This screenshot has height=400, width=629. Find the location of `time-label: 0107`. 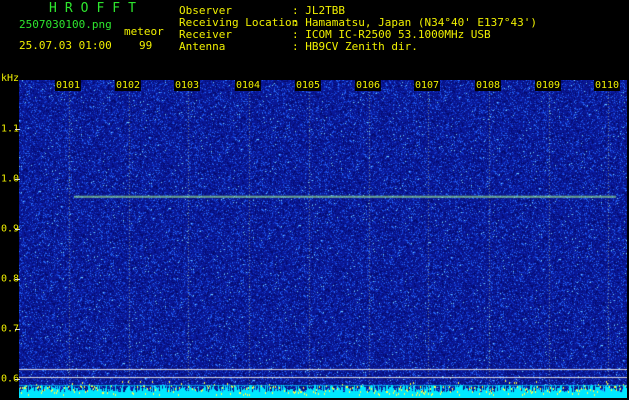

time-label: 0107 is located at coordinates (427, 85).